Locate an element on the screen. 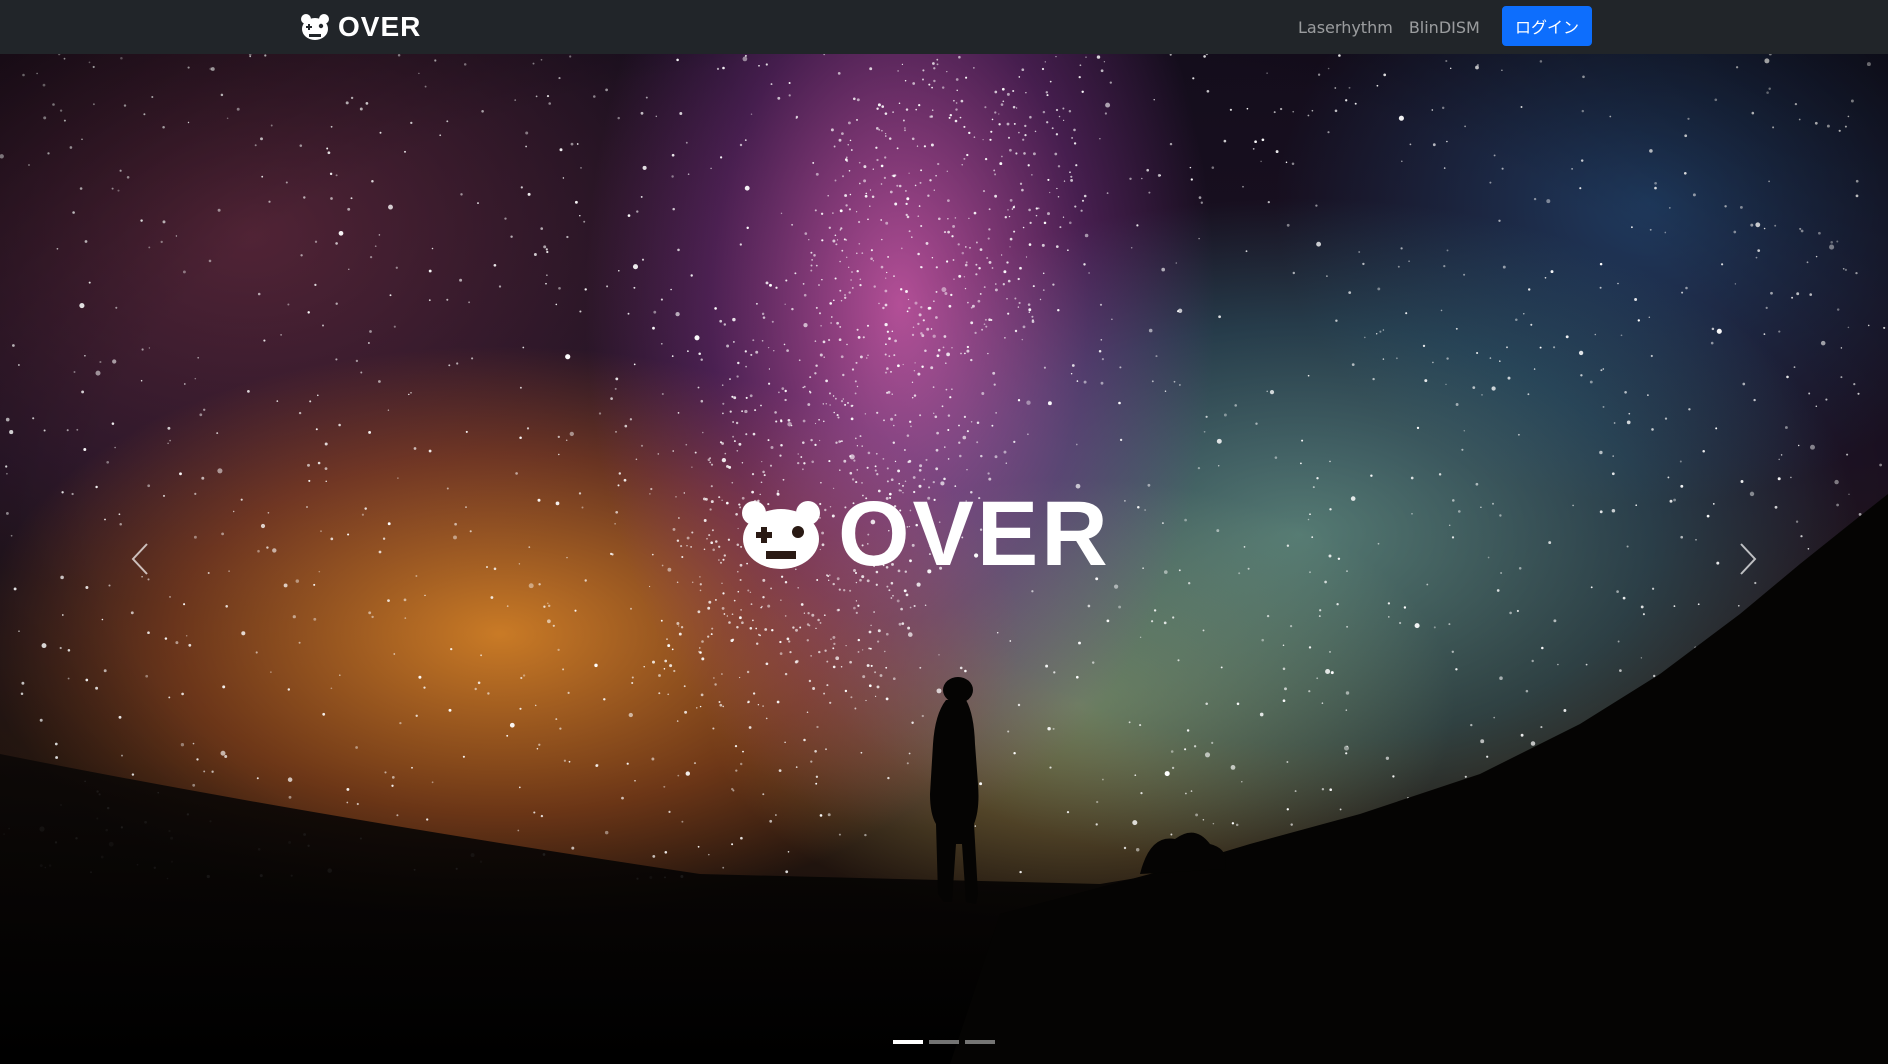 The width and height of the screenshot is (1888, 1064). brand-logo: OVER is located at coordinates (360, 27).